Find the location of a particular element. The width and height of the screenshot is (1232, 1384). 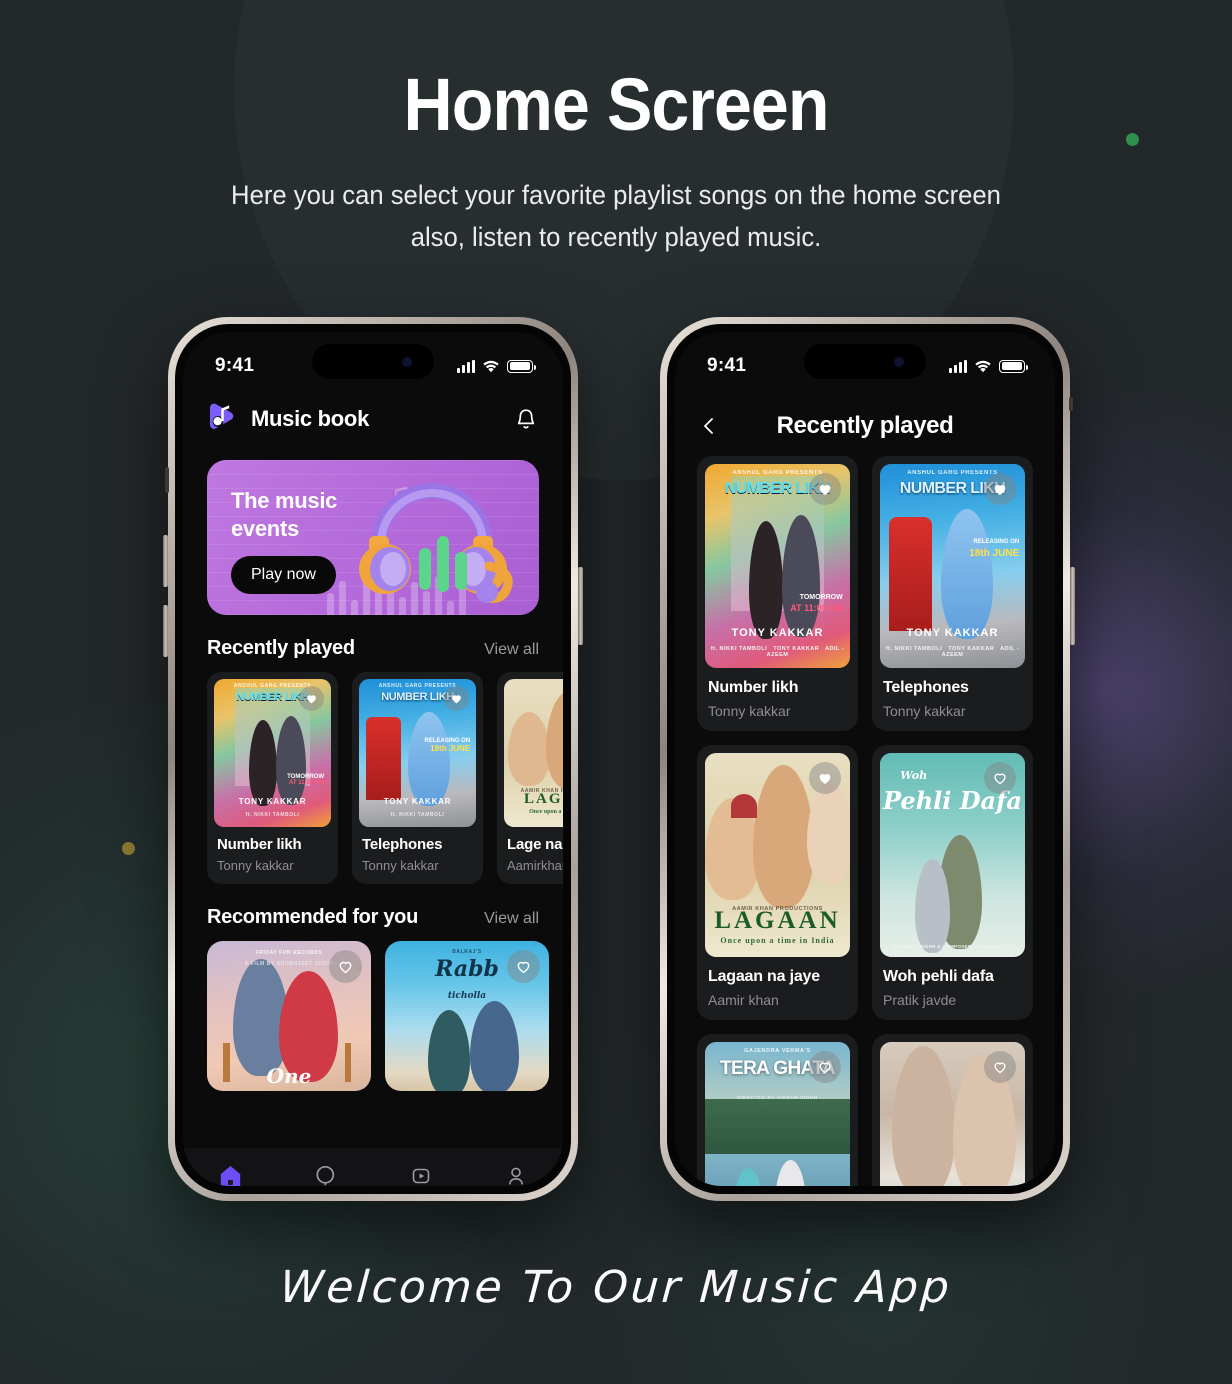

page-title: Home Screen is located at coordinates (616, 104).